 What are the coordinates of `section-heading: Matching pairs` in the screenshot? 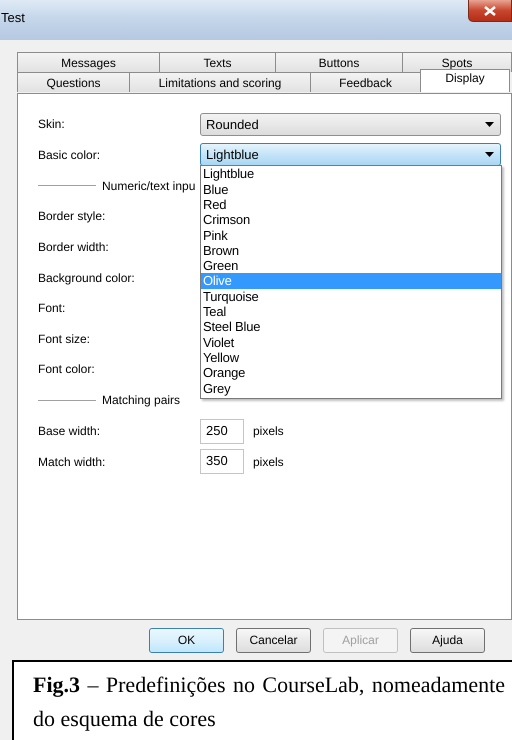 It's located at (141, 400).